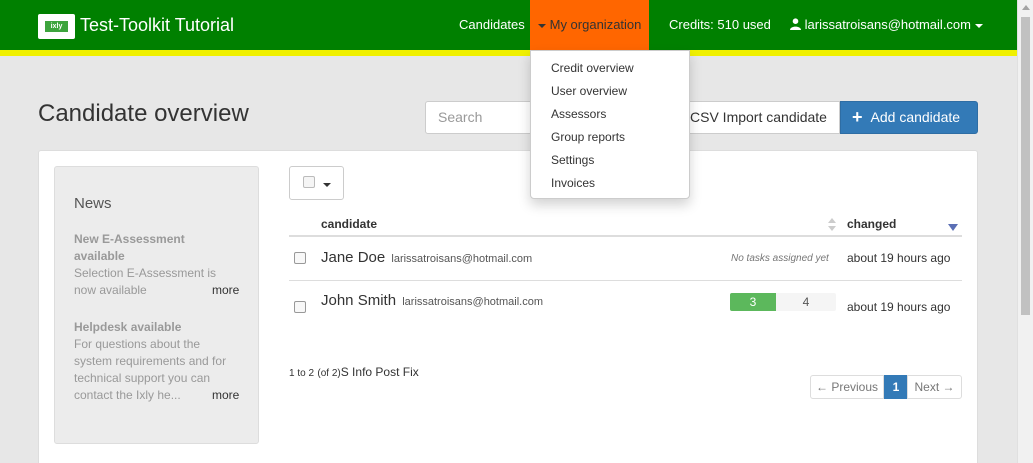  Describe the element at coordinates (329, 373) in the screenshot. I see `info-total: (of 2)` at that location.